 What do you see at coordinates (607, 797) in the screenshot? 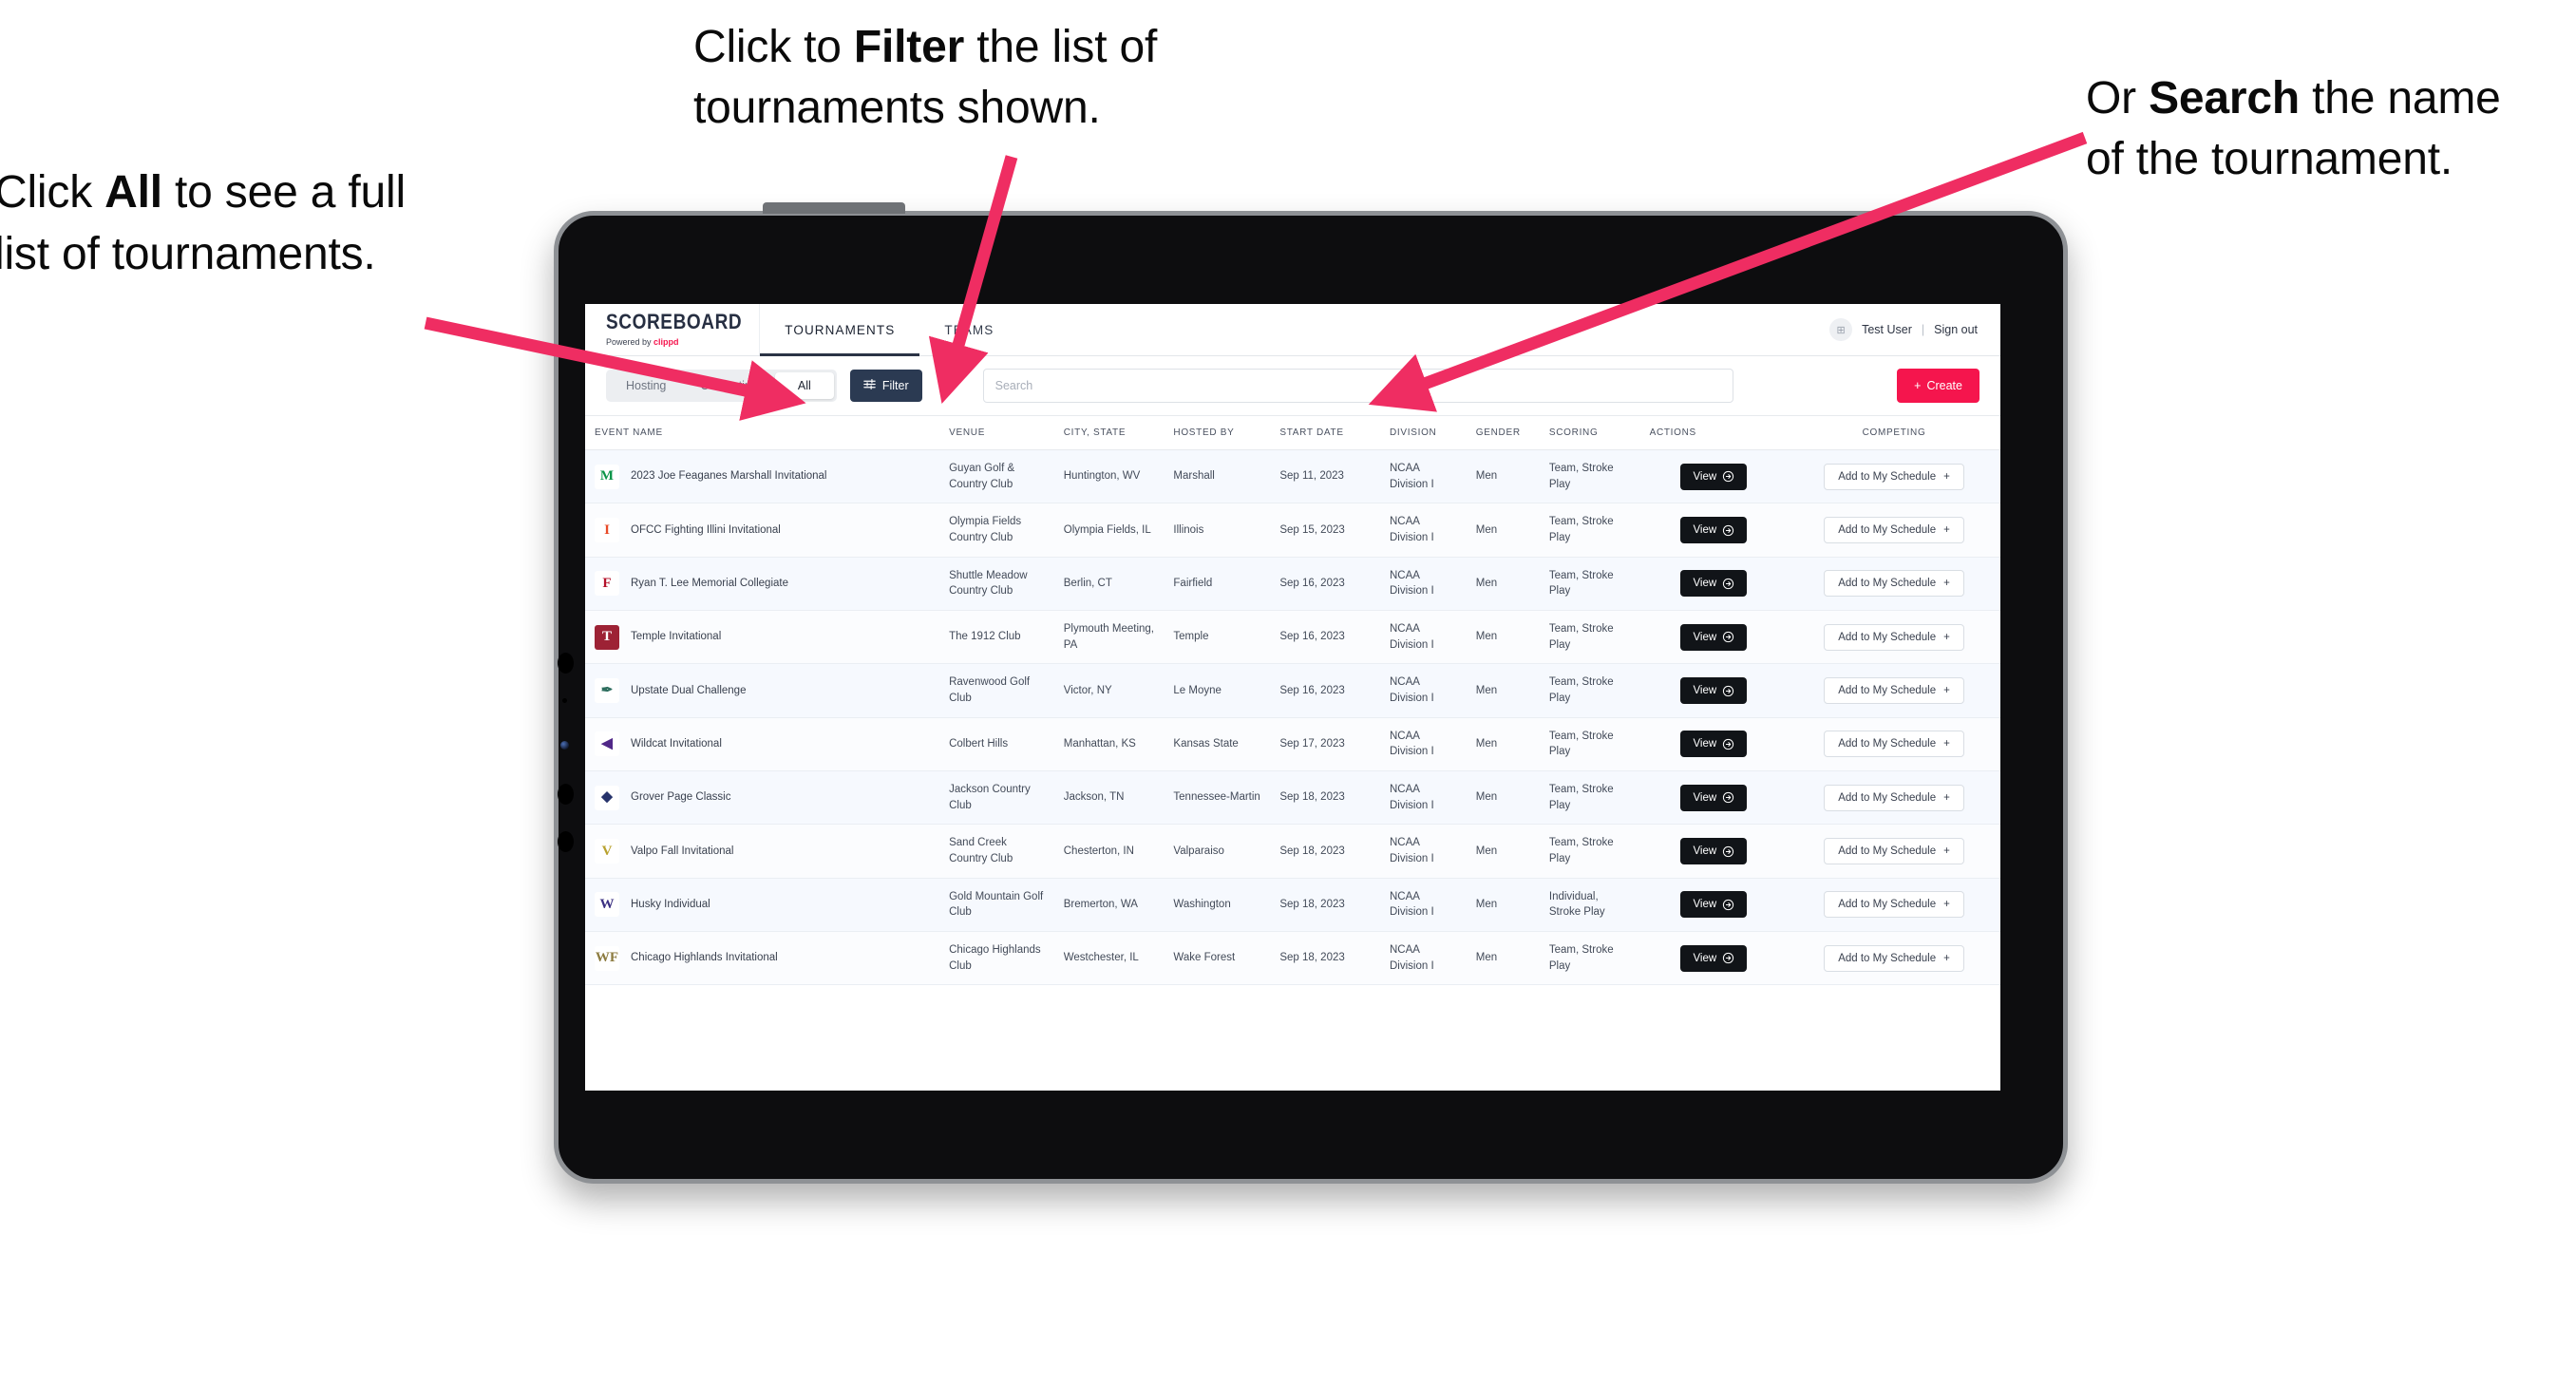
I see `team-logo-icon: ◆` at bounding box center [607, 797].